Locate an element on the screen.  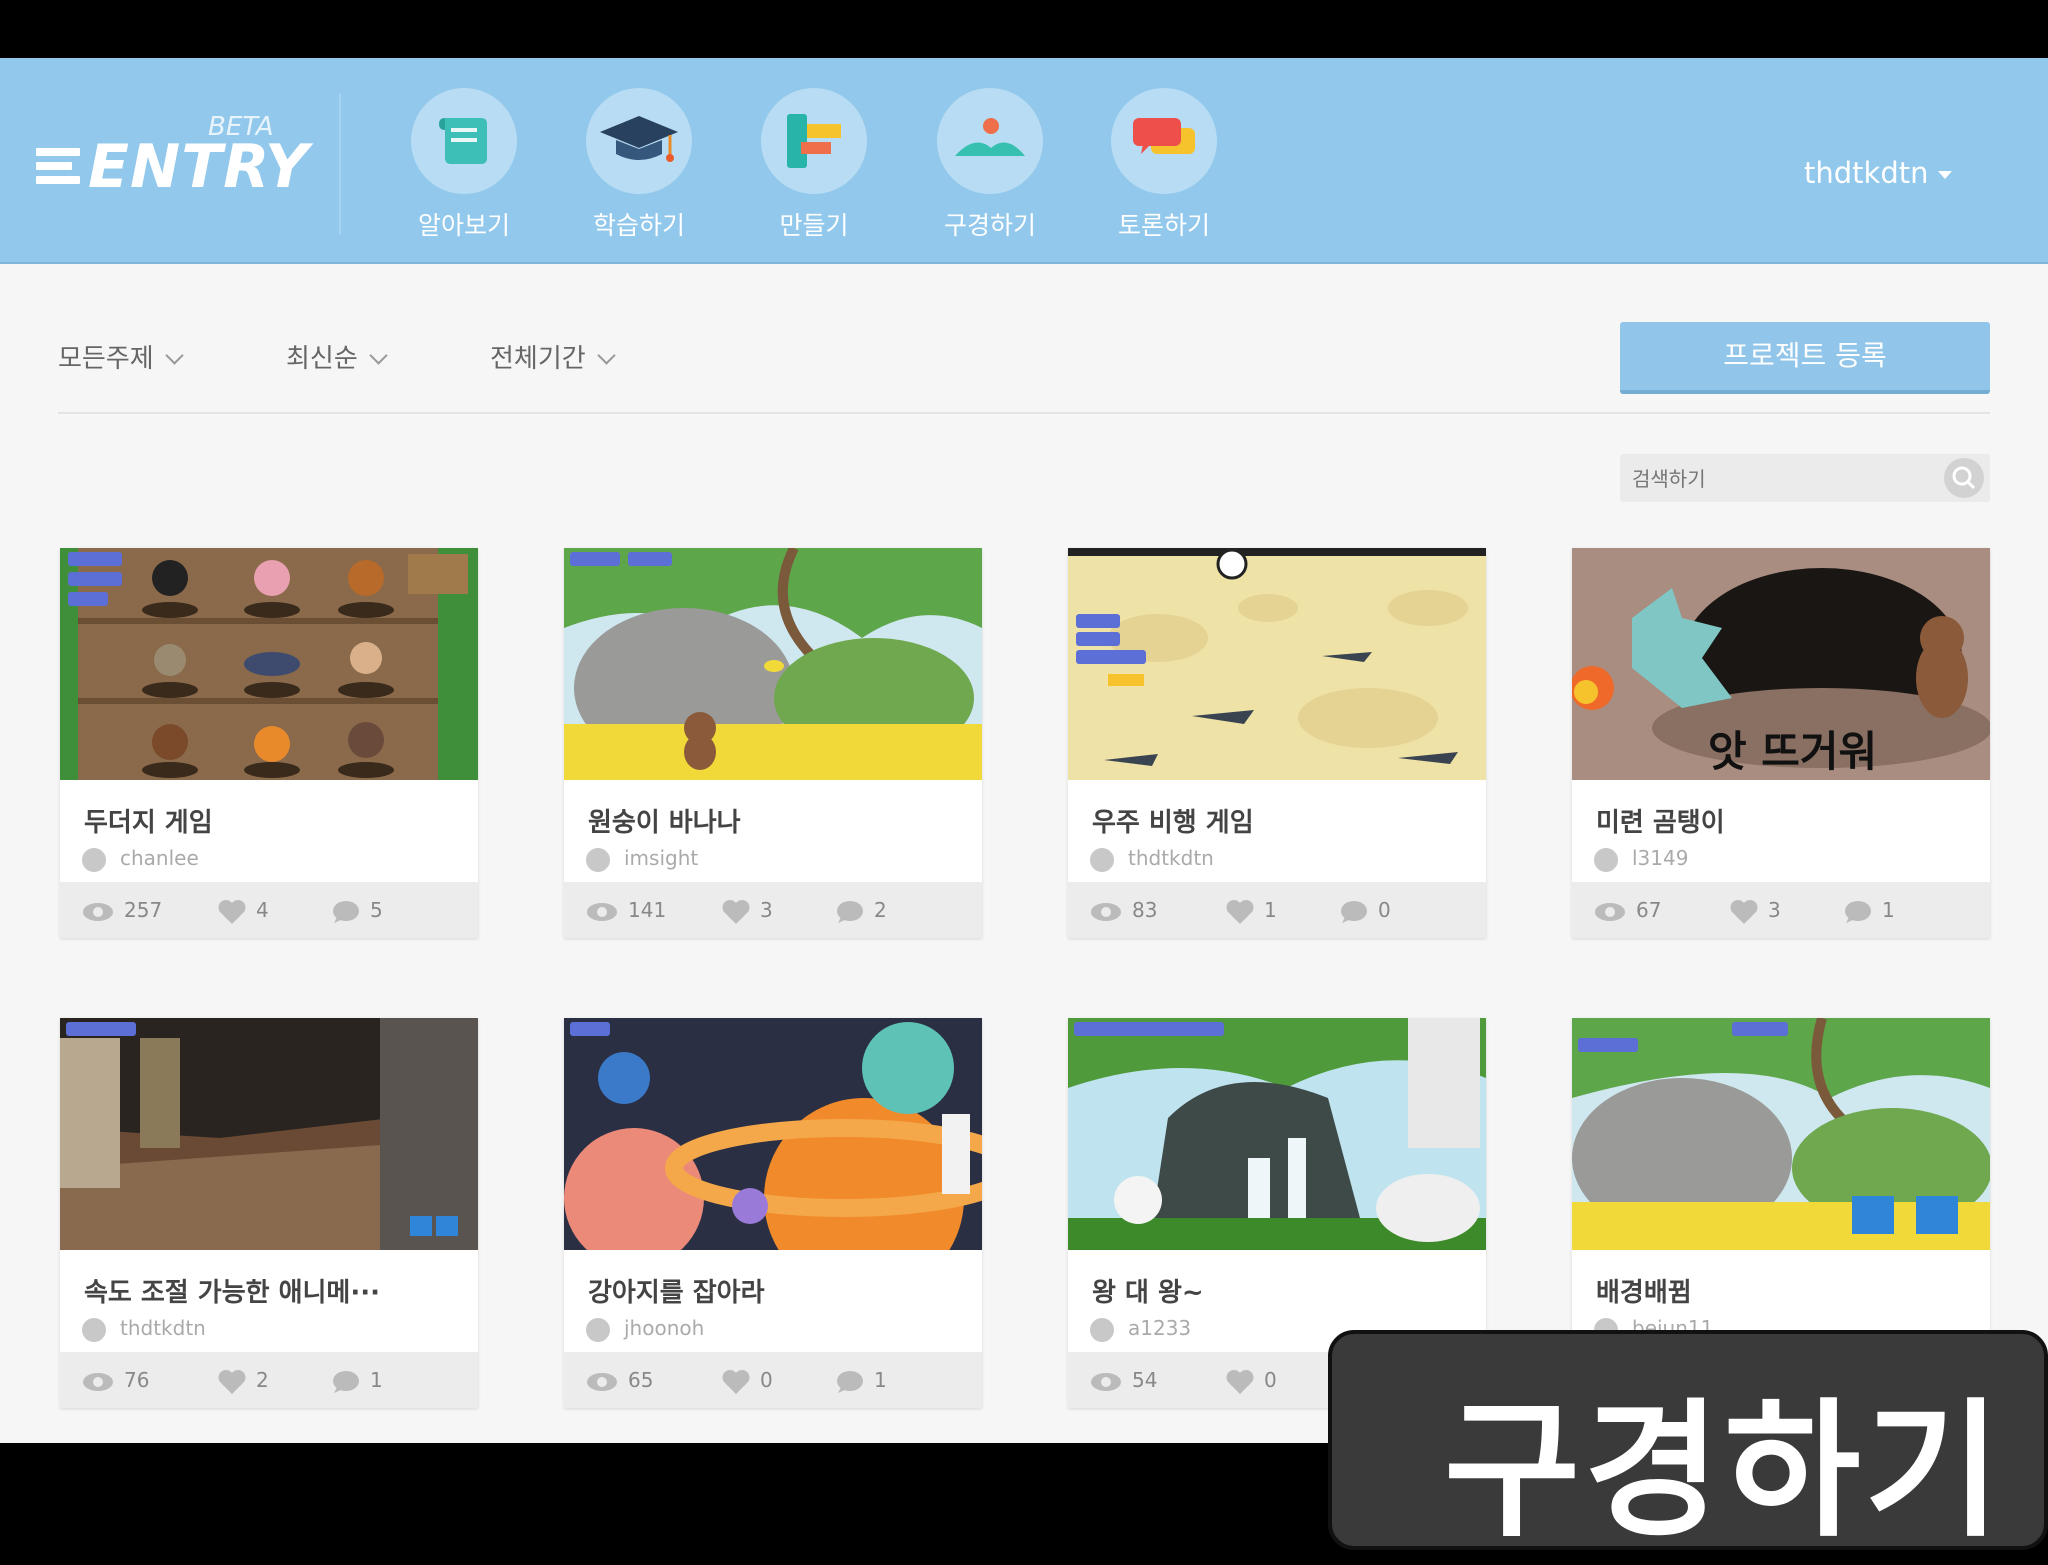
search-input is located at coordinates (1782, 479).